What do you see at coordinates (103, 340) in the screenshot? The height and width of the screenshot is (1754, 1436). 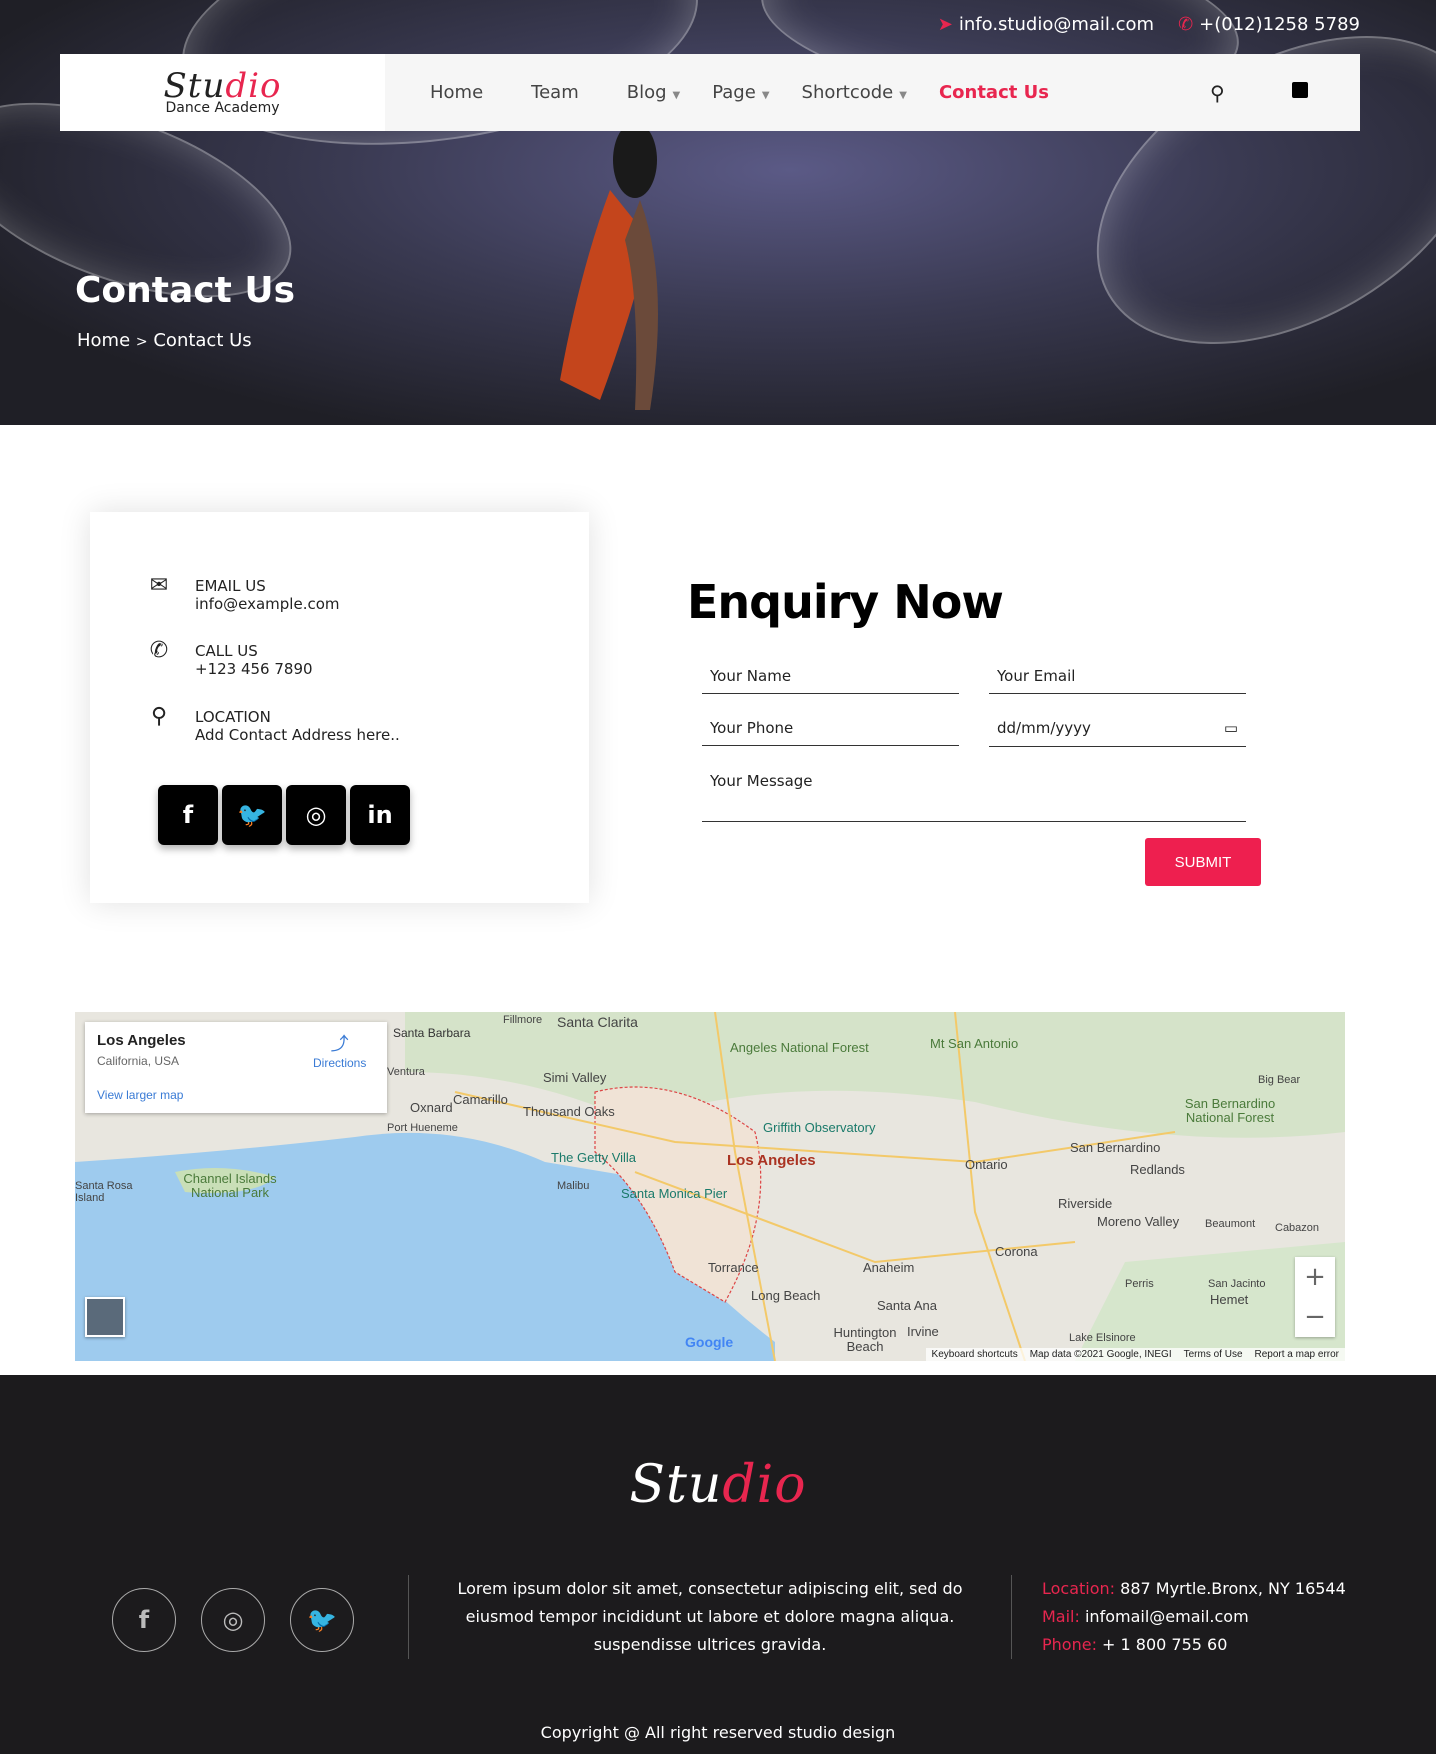 I see `breadcrumb-home: Home` at bounding box center [103, 340].